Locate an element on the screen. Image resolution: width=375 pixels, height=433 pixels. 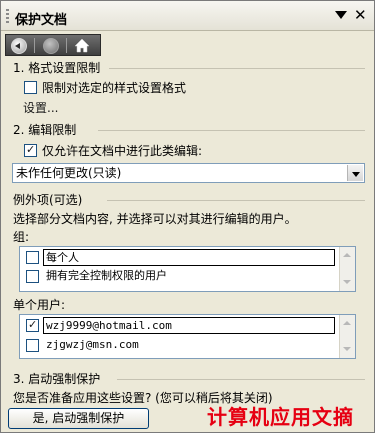
allow-editing-type-label: 仅允许在文档中进行此类编辑: is located at coordinates (122, 151).